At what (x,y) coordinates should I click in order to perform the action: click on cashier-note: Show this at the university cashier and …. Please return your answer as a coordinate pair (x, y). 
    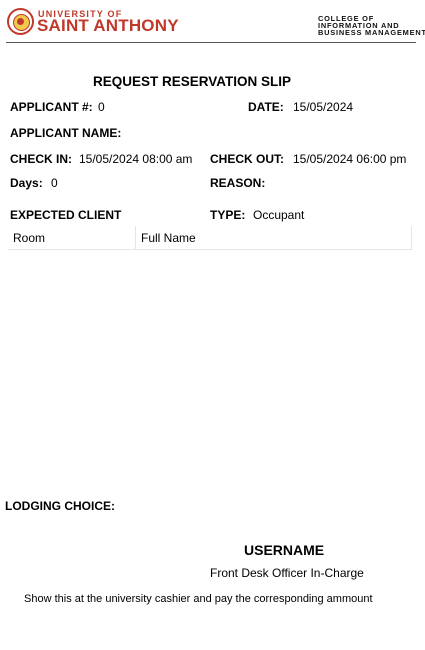
    Looking at the image, I should click on (198, 599).